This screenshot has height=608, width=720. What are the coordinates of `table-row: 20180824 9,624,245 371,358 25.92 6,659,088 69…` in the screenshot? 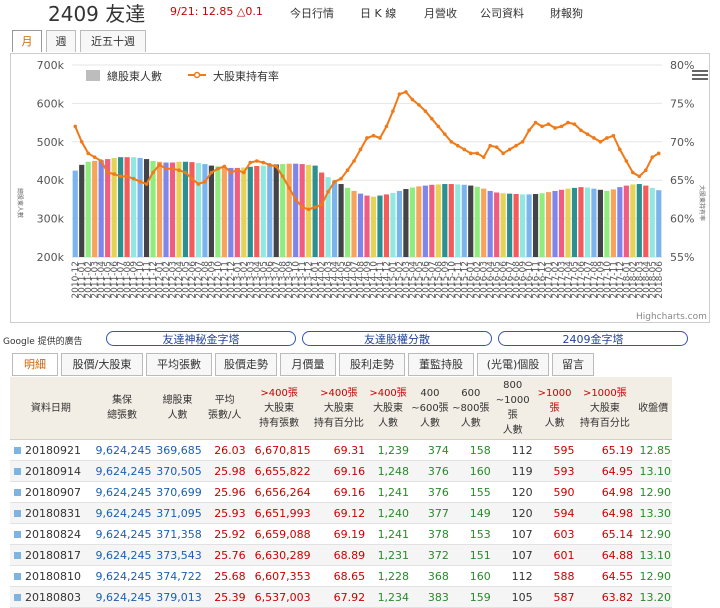 It's located at (341, 534).